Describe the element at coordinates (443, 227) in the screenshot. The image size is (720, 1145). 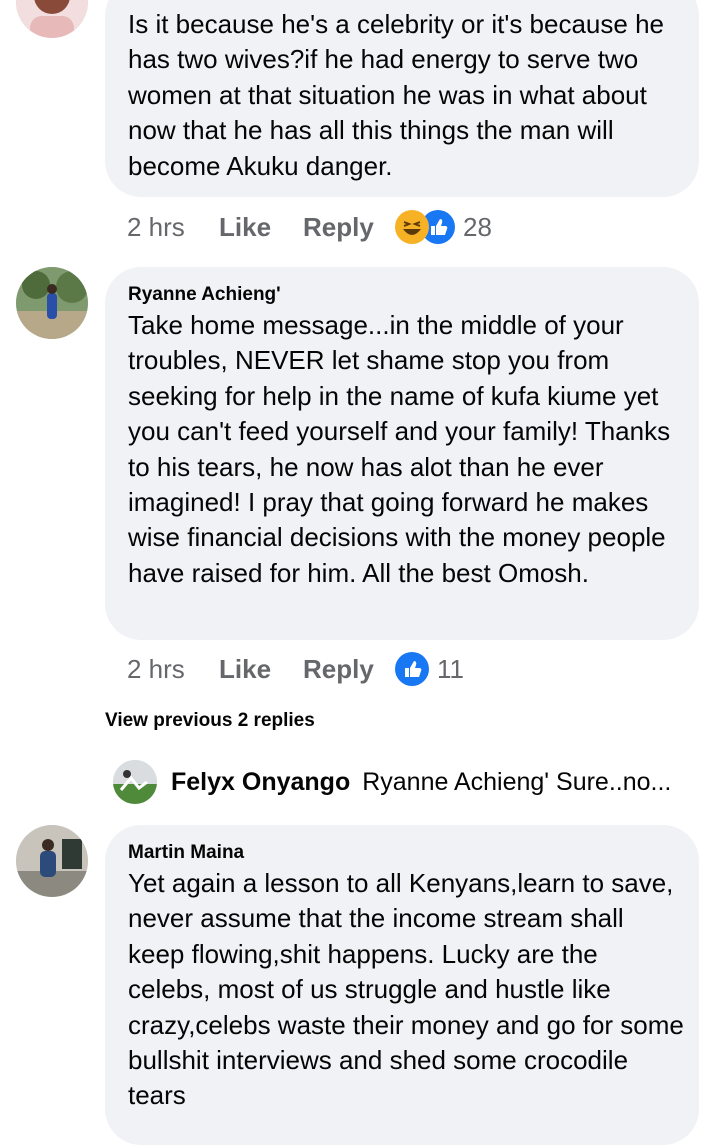
I see `reaction-summary: 28` at that location.